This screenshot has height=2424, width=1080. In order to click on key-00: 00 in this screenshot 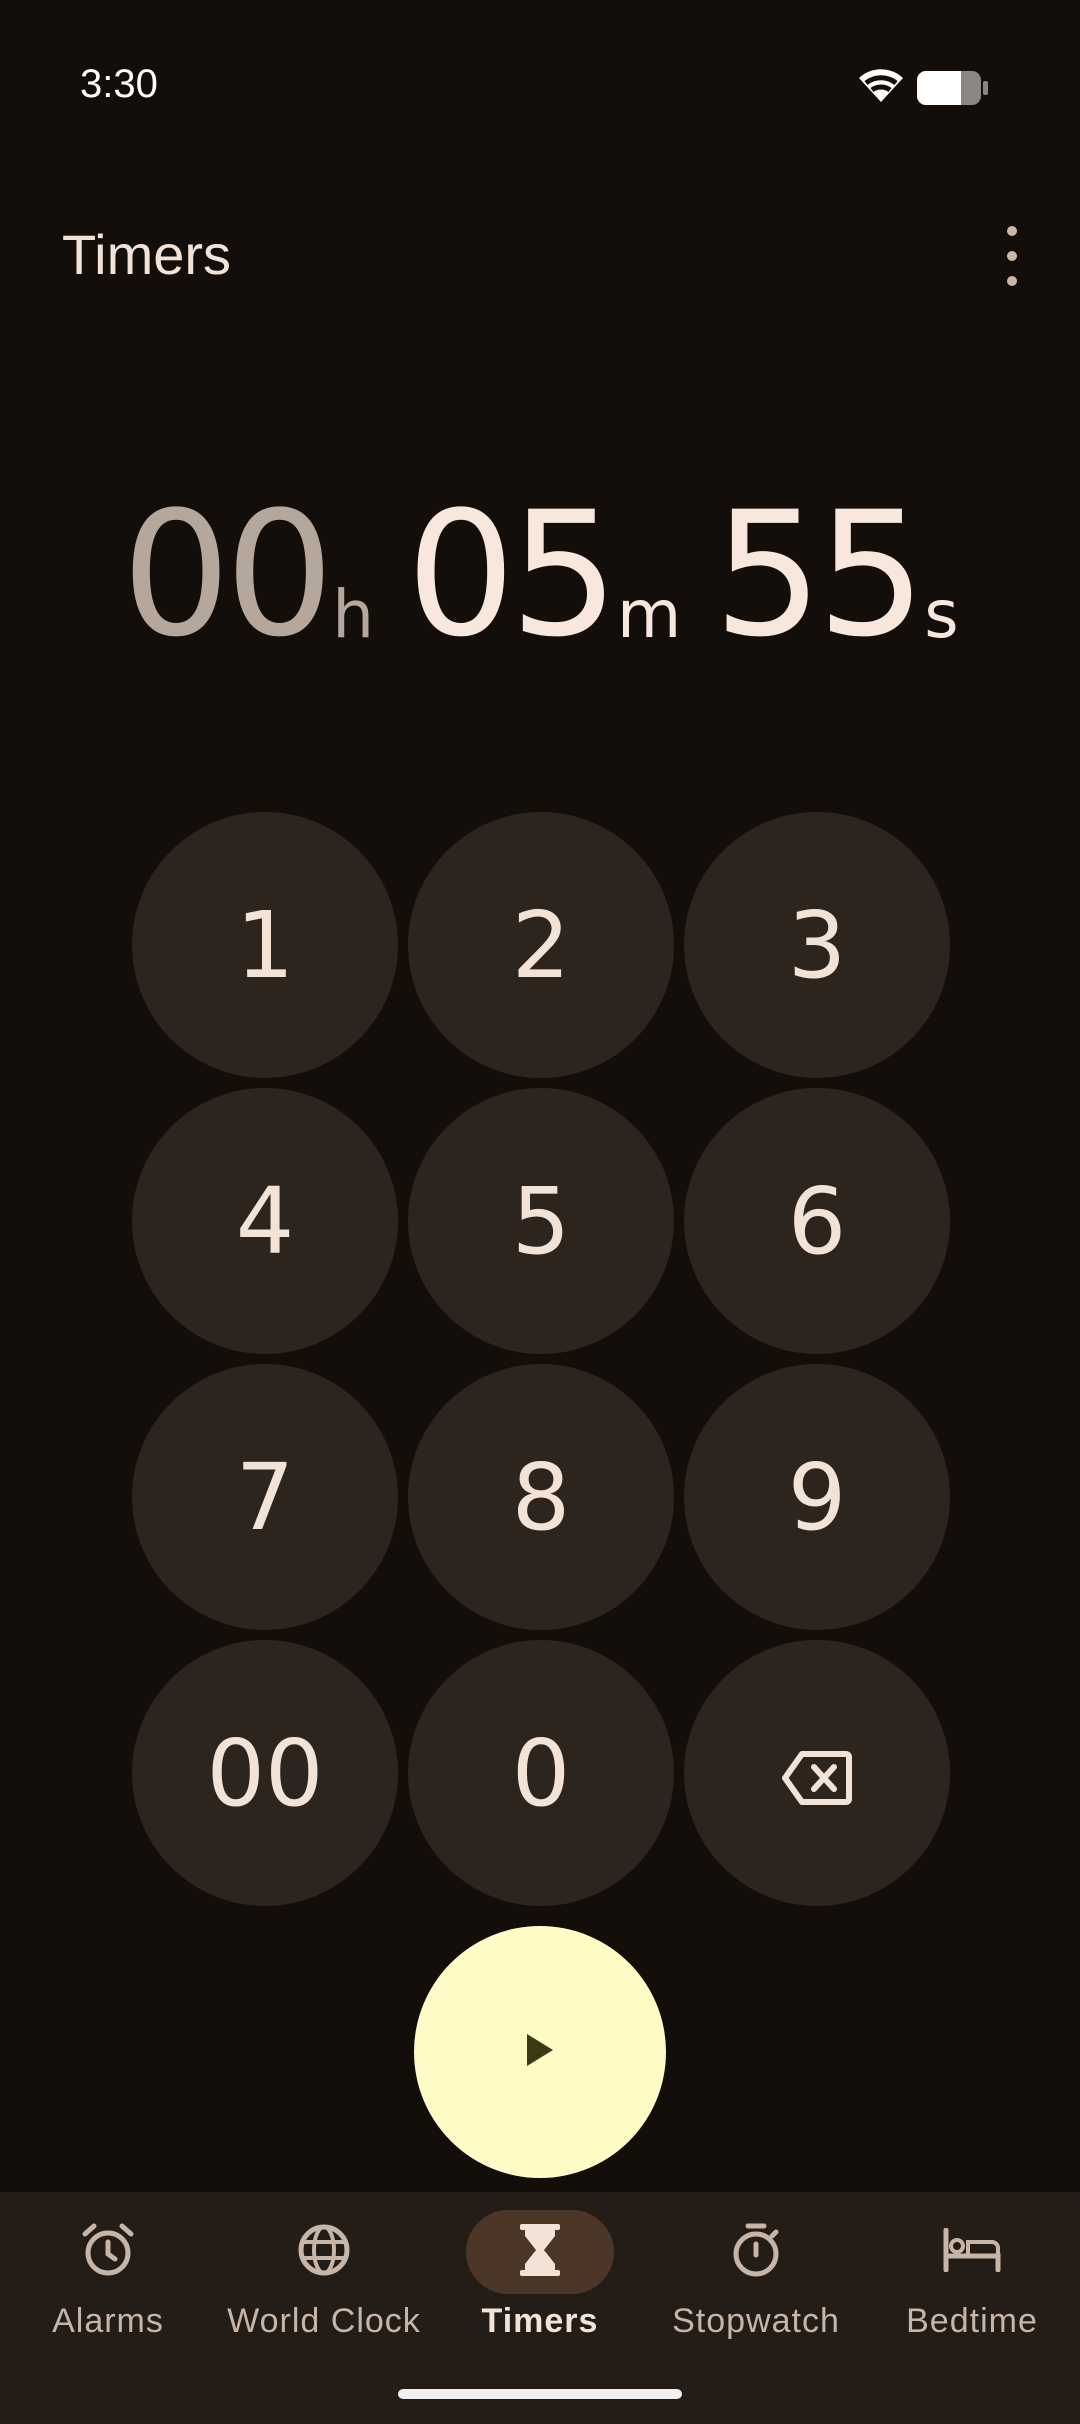, I will do `click(265, 1773)`.